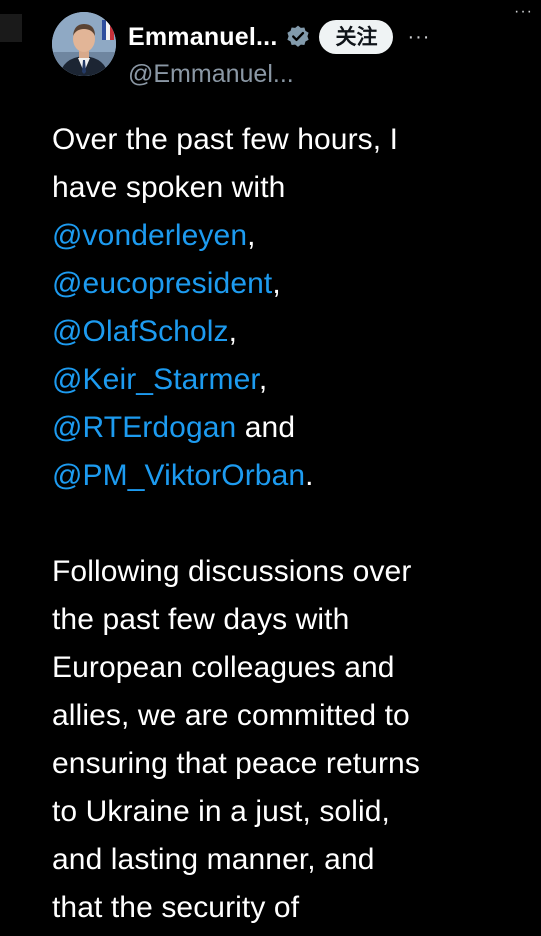 The image size is (541, 936). Describe the element at coordinates (523, 12) in the screenshot. I see `corner-more-icon: ···` at that location.